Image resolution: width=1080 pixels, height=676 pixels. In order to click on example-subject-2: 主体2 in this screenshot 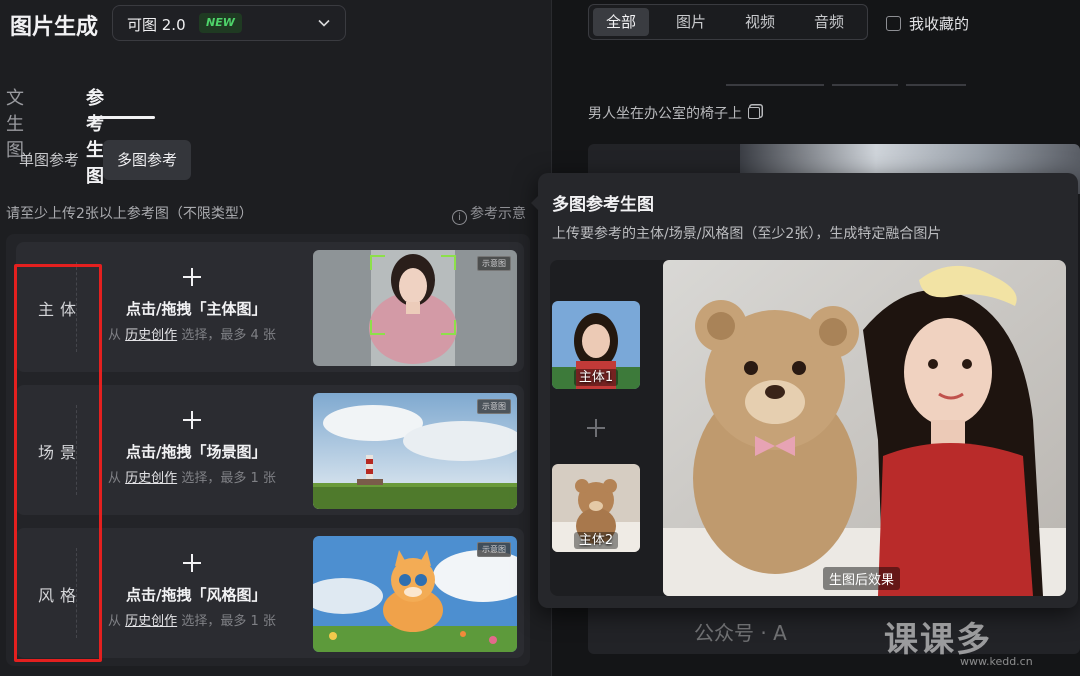, I will do `click(596, 508)`.